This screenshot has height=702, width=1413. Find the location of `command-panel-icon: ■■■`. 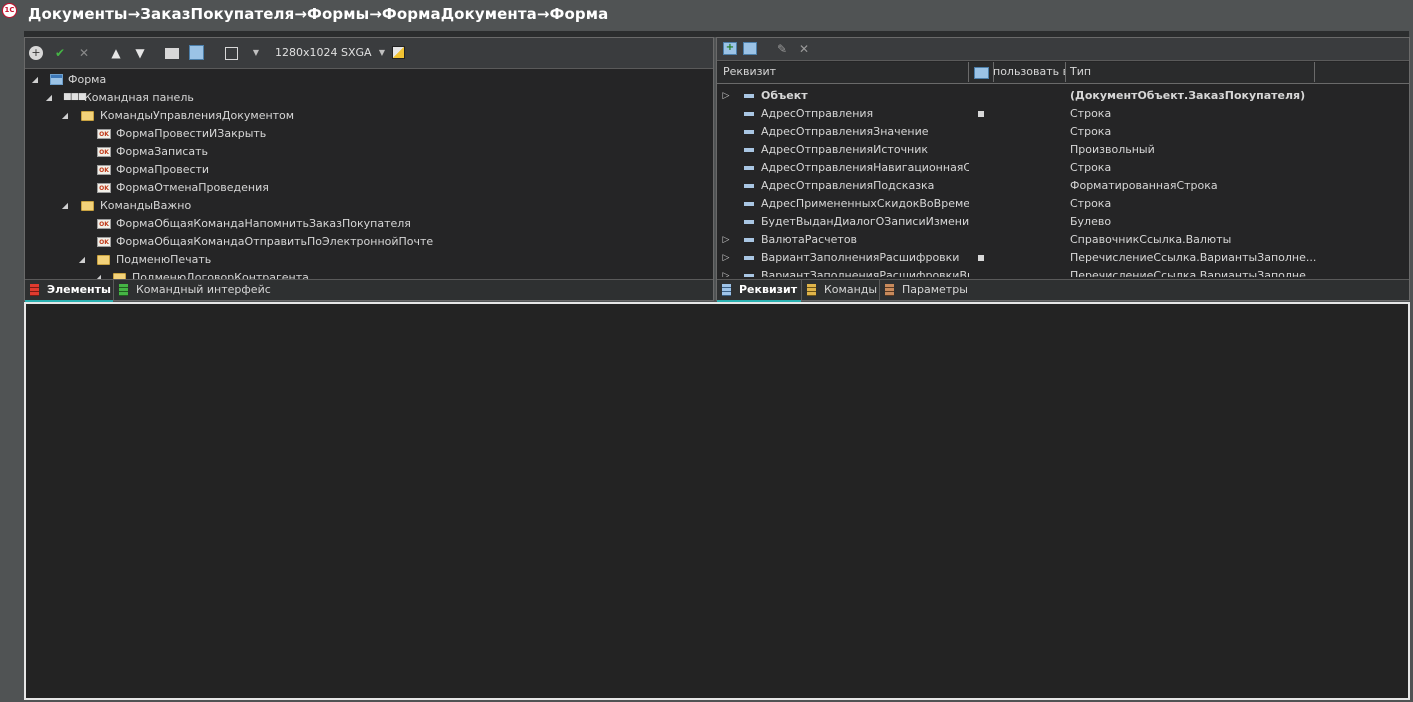

command-panel-icon: ■■■ is located at coordinates (75, 97).